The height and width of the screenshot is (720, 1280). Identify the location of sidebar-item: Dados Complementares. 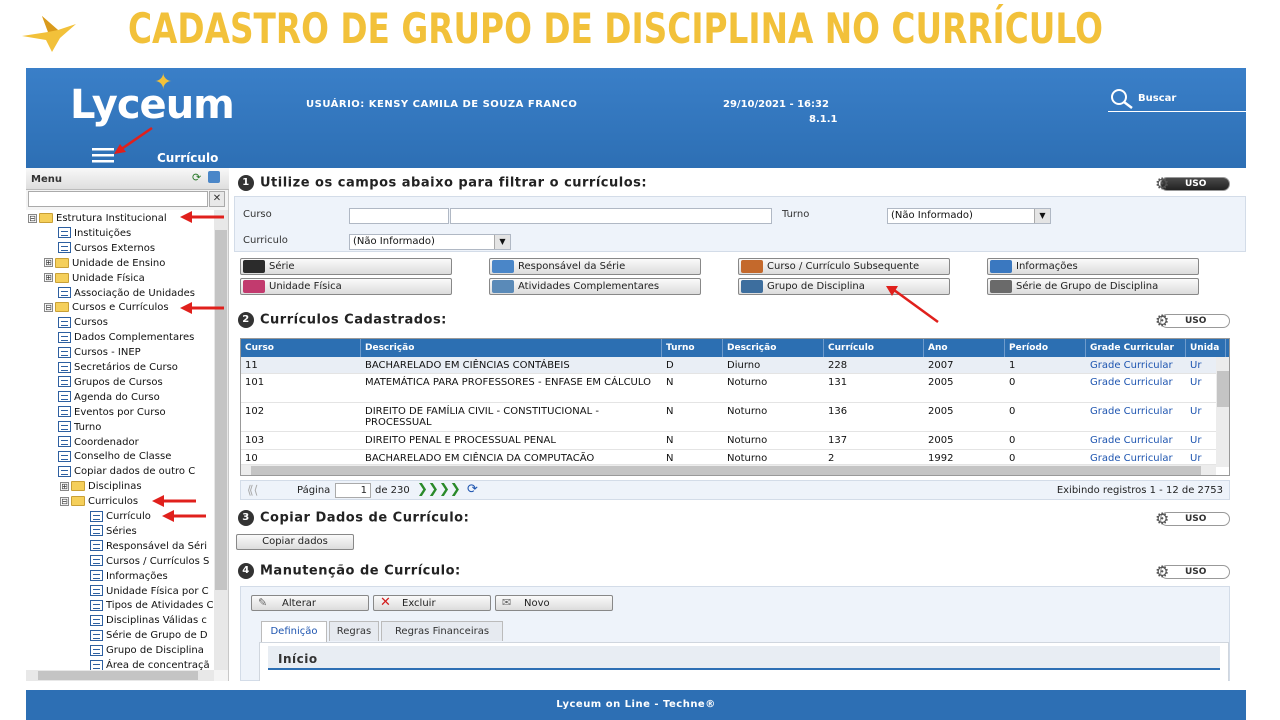
(126, 337).